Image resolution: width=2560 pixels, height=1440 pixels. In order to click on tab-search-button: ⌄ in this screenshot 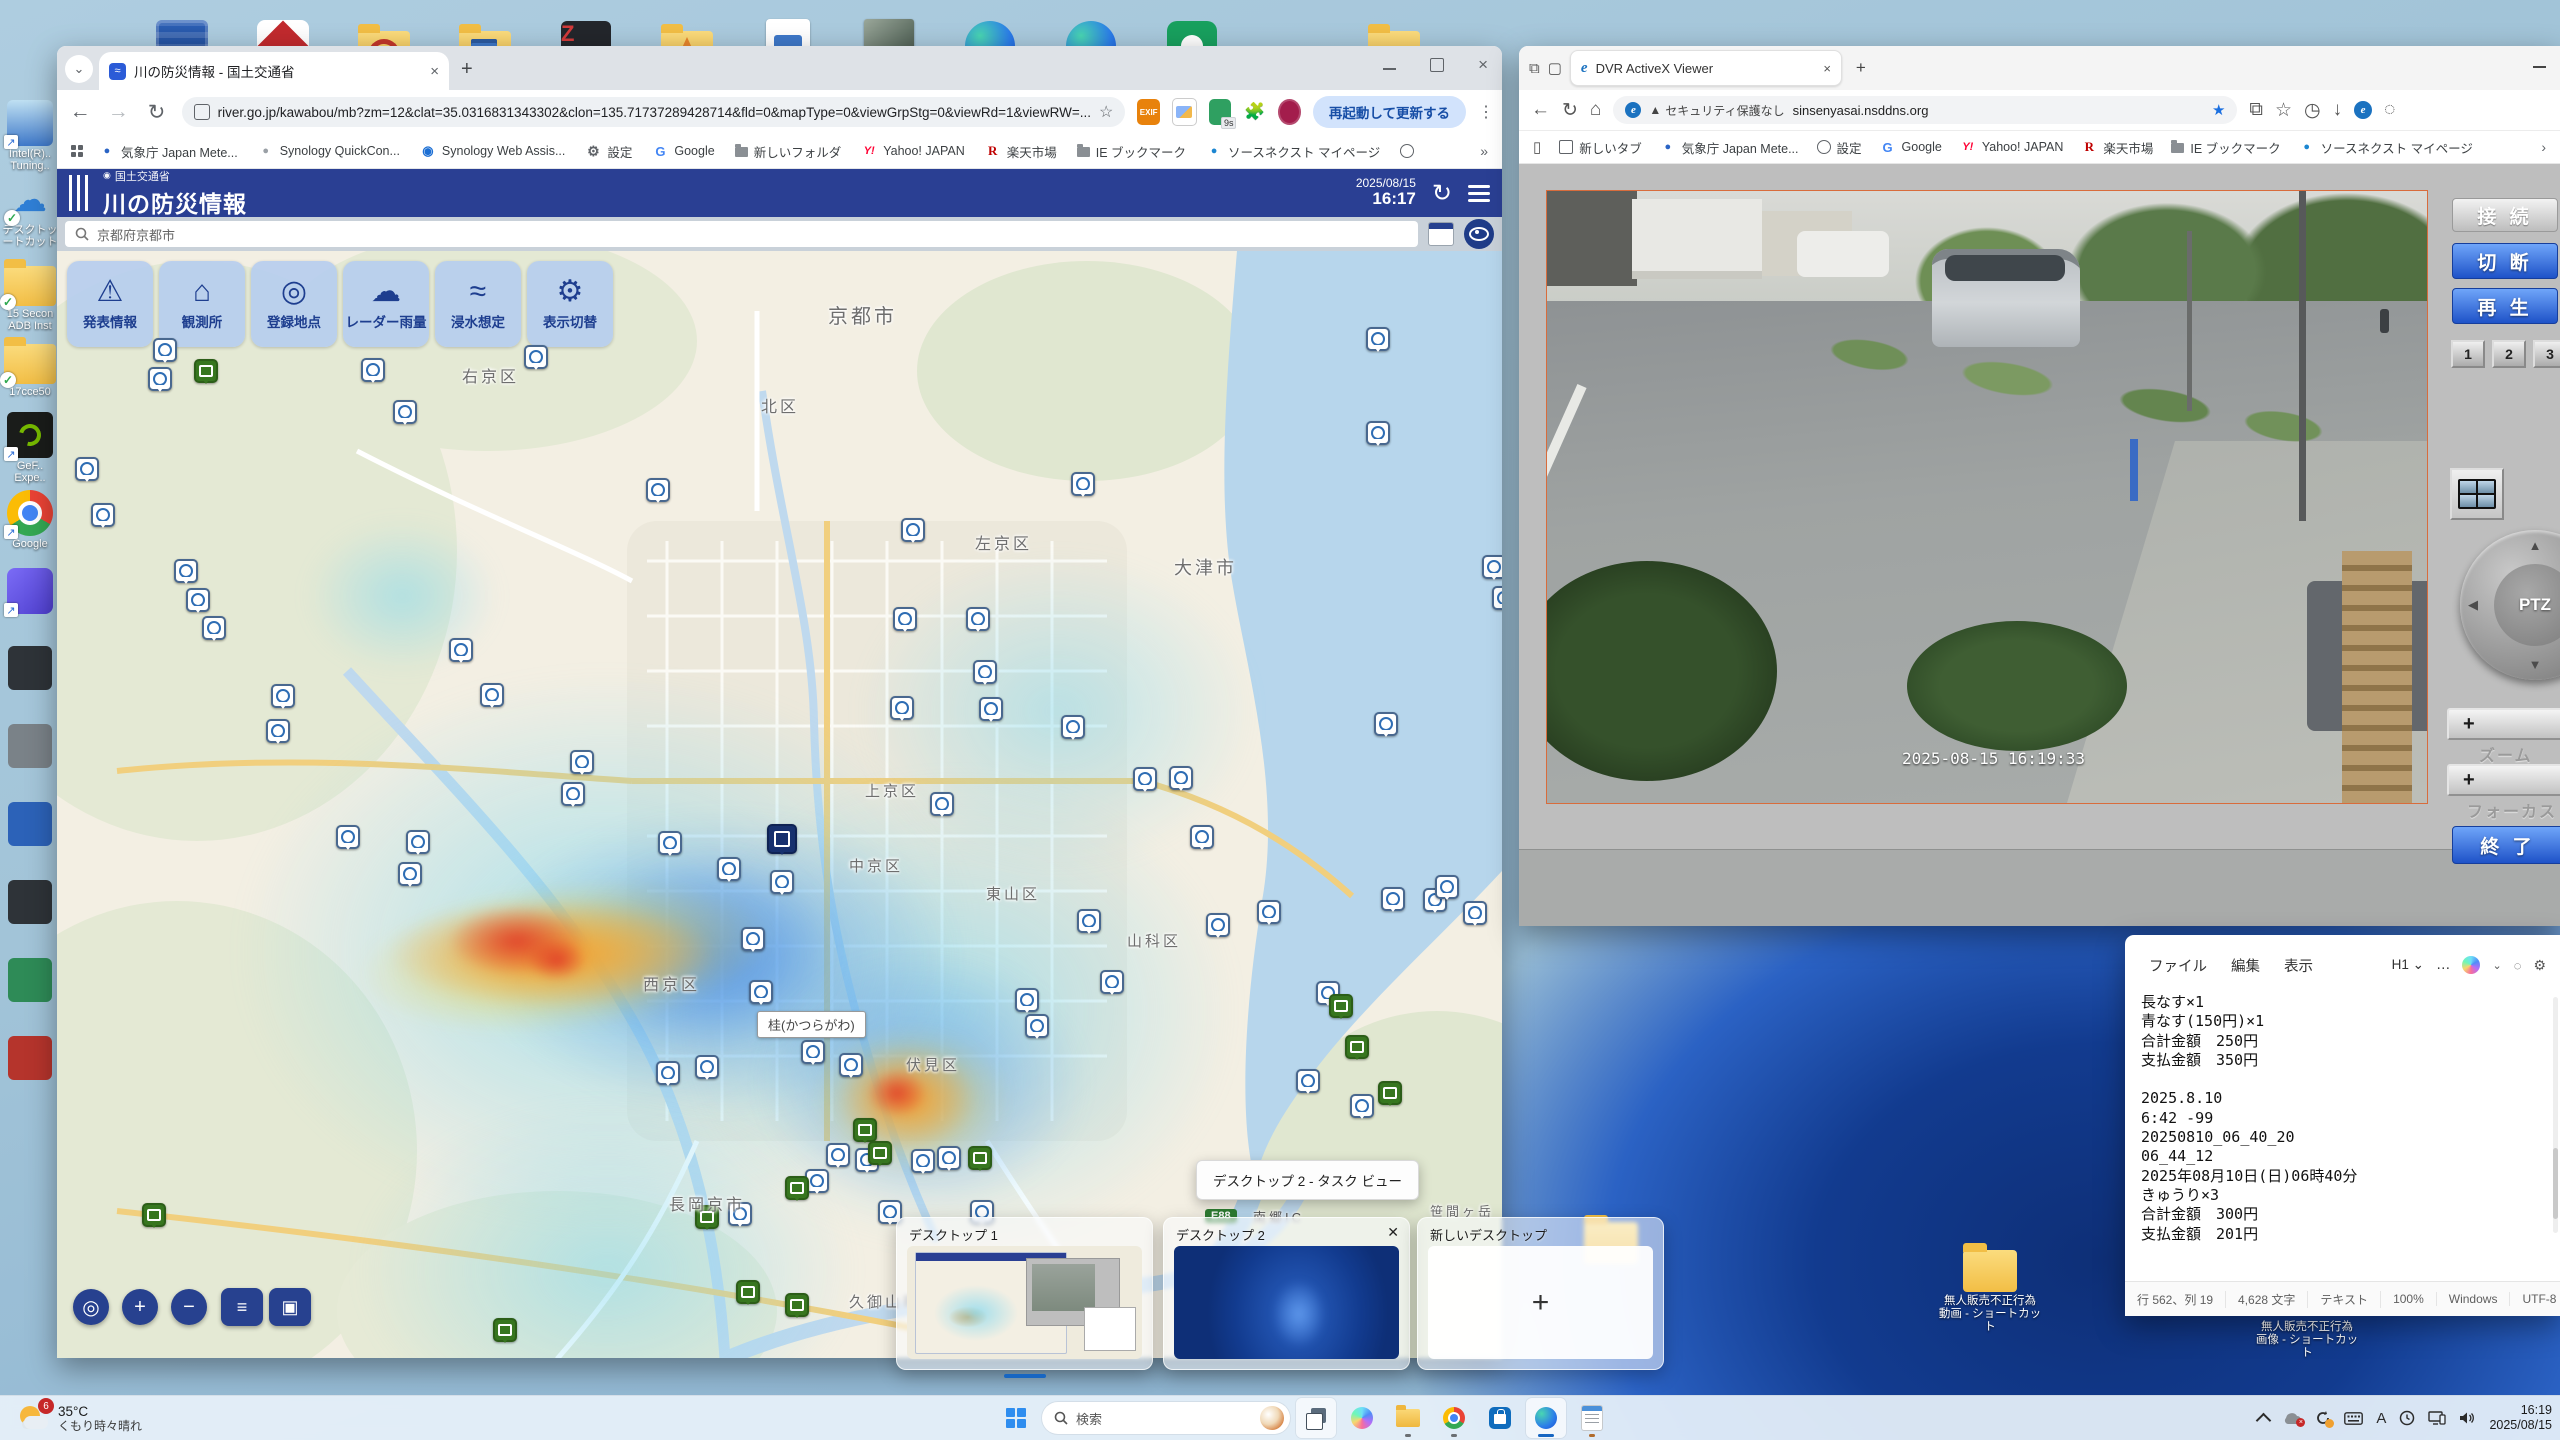, I will do `click(79, 69)`.